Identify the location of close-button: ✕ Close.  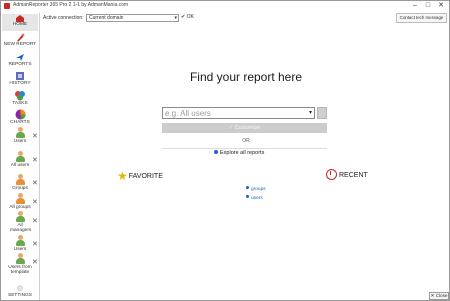
(439, 296).